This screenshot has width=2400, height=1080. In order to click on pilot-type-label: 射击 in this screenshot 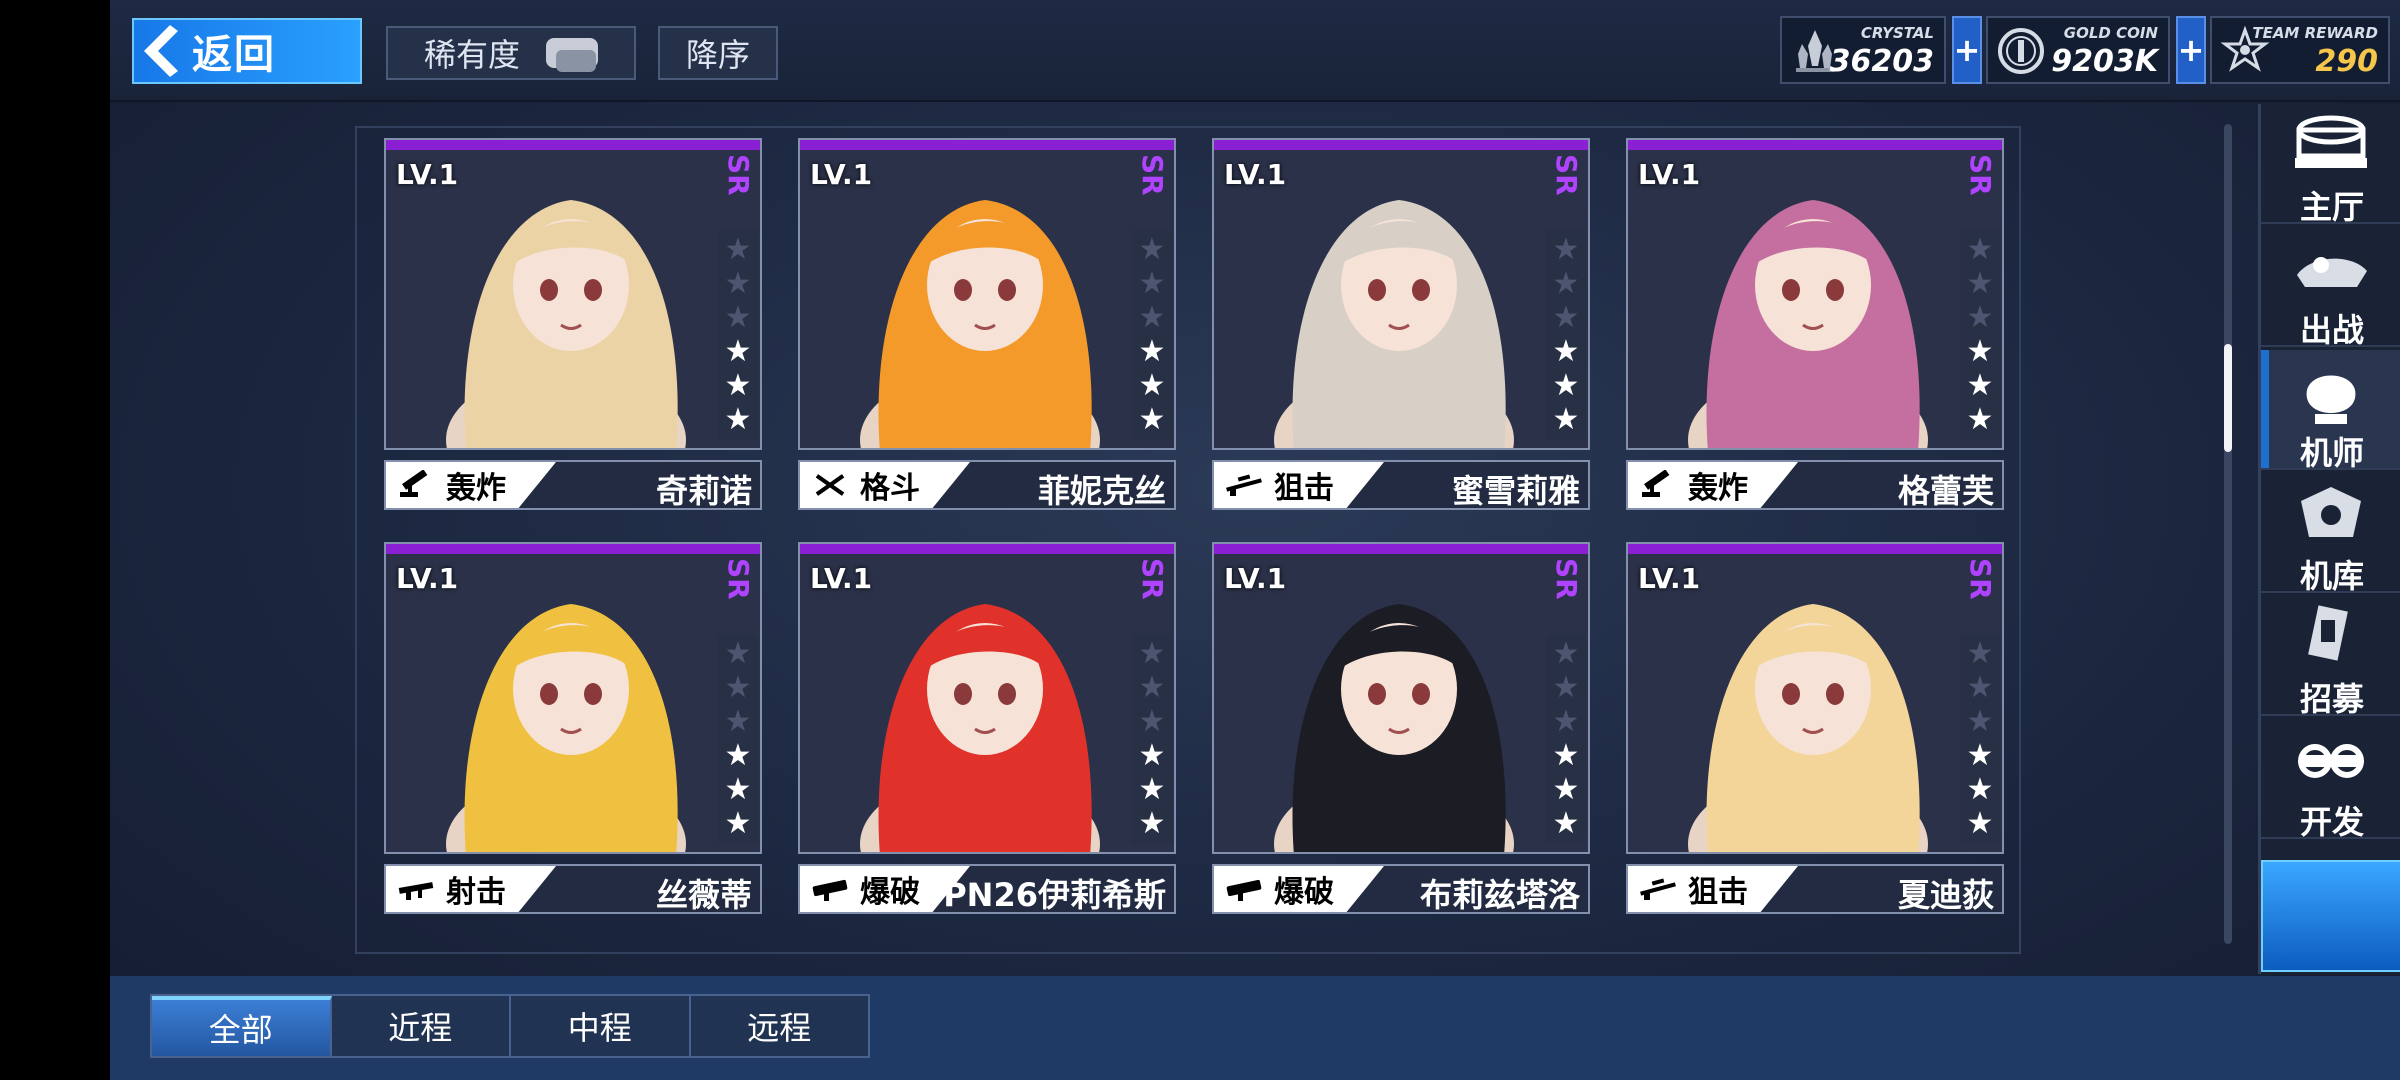, I will do `click(476, 892)`.